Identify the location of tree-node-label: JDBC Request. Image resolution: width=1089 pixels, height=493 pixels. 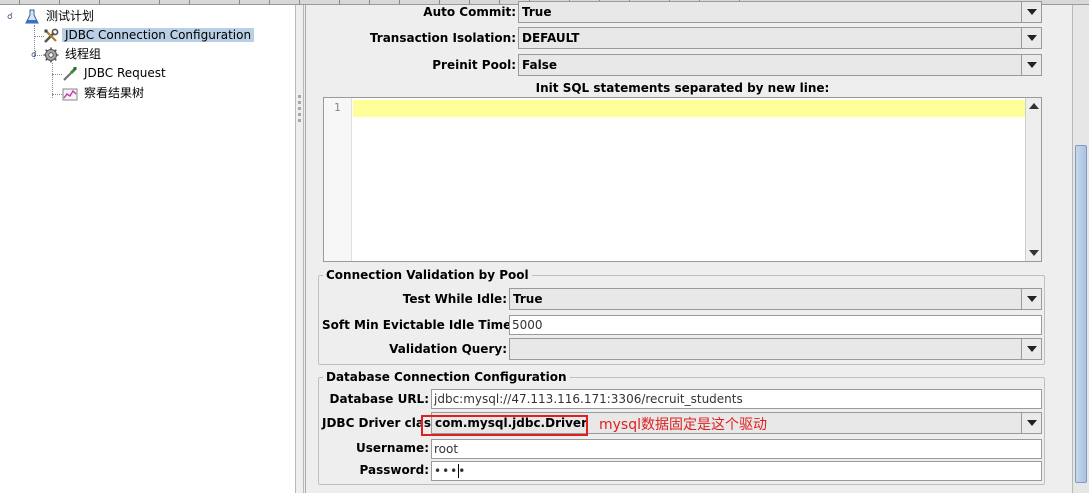
(125, 73).